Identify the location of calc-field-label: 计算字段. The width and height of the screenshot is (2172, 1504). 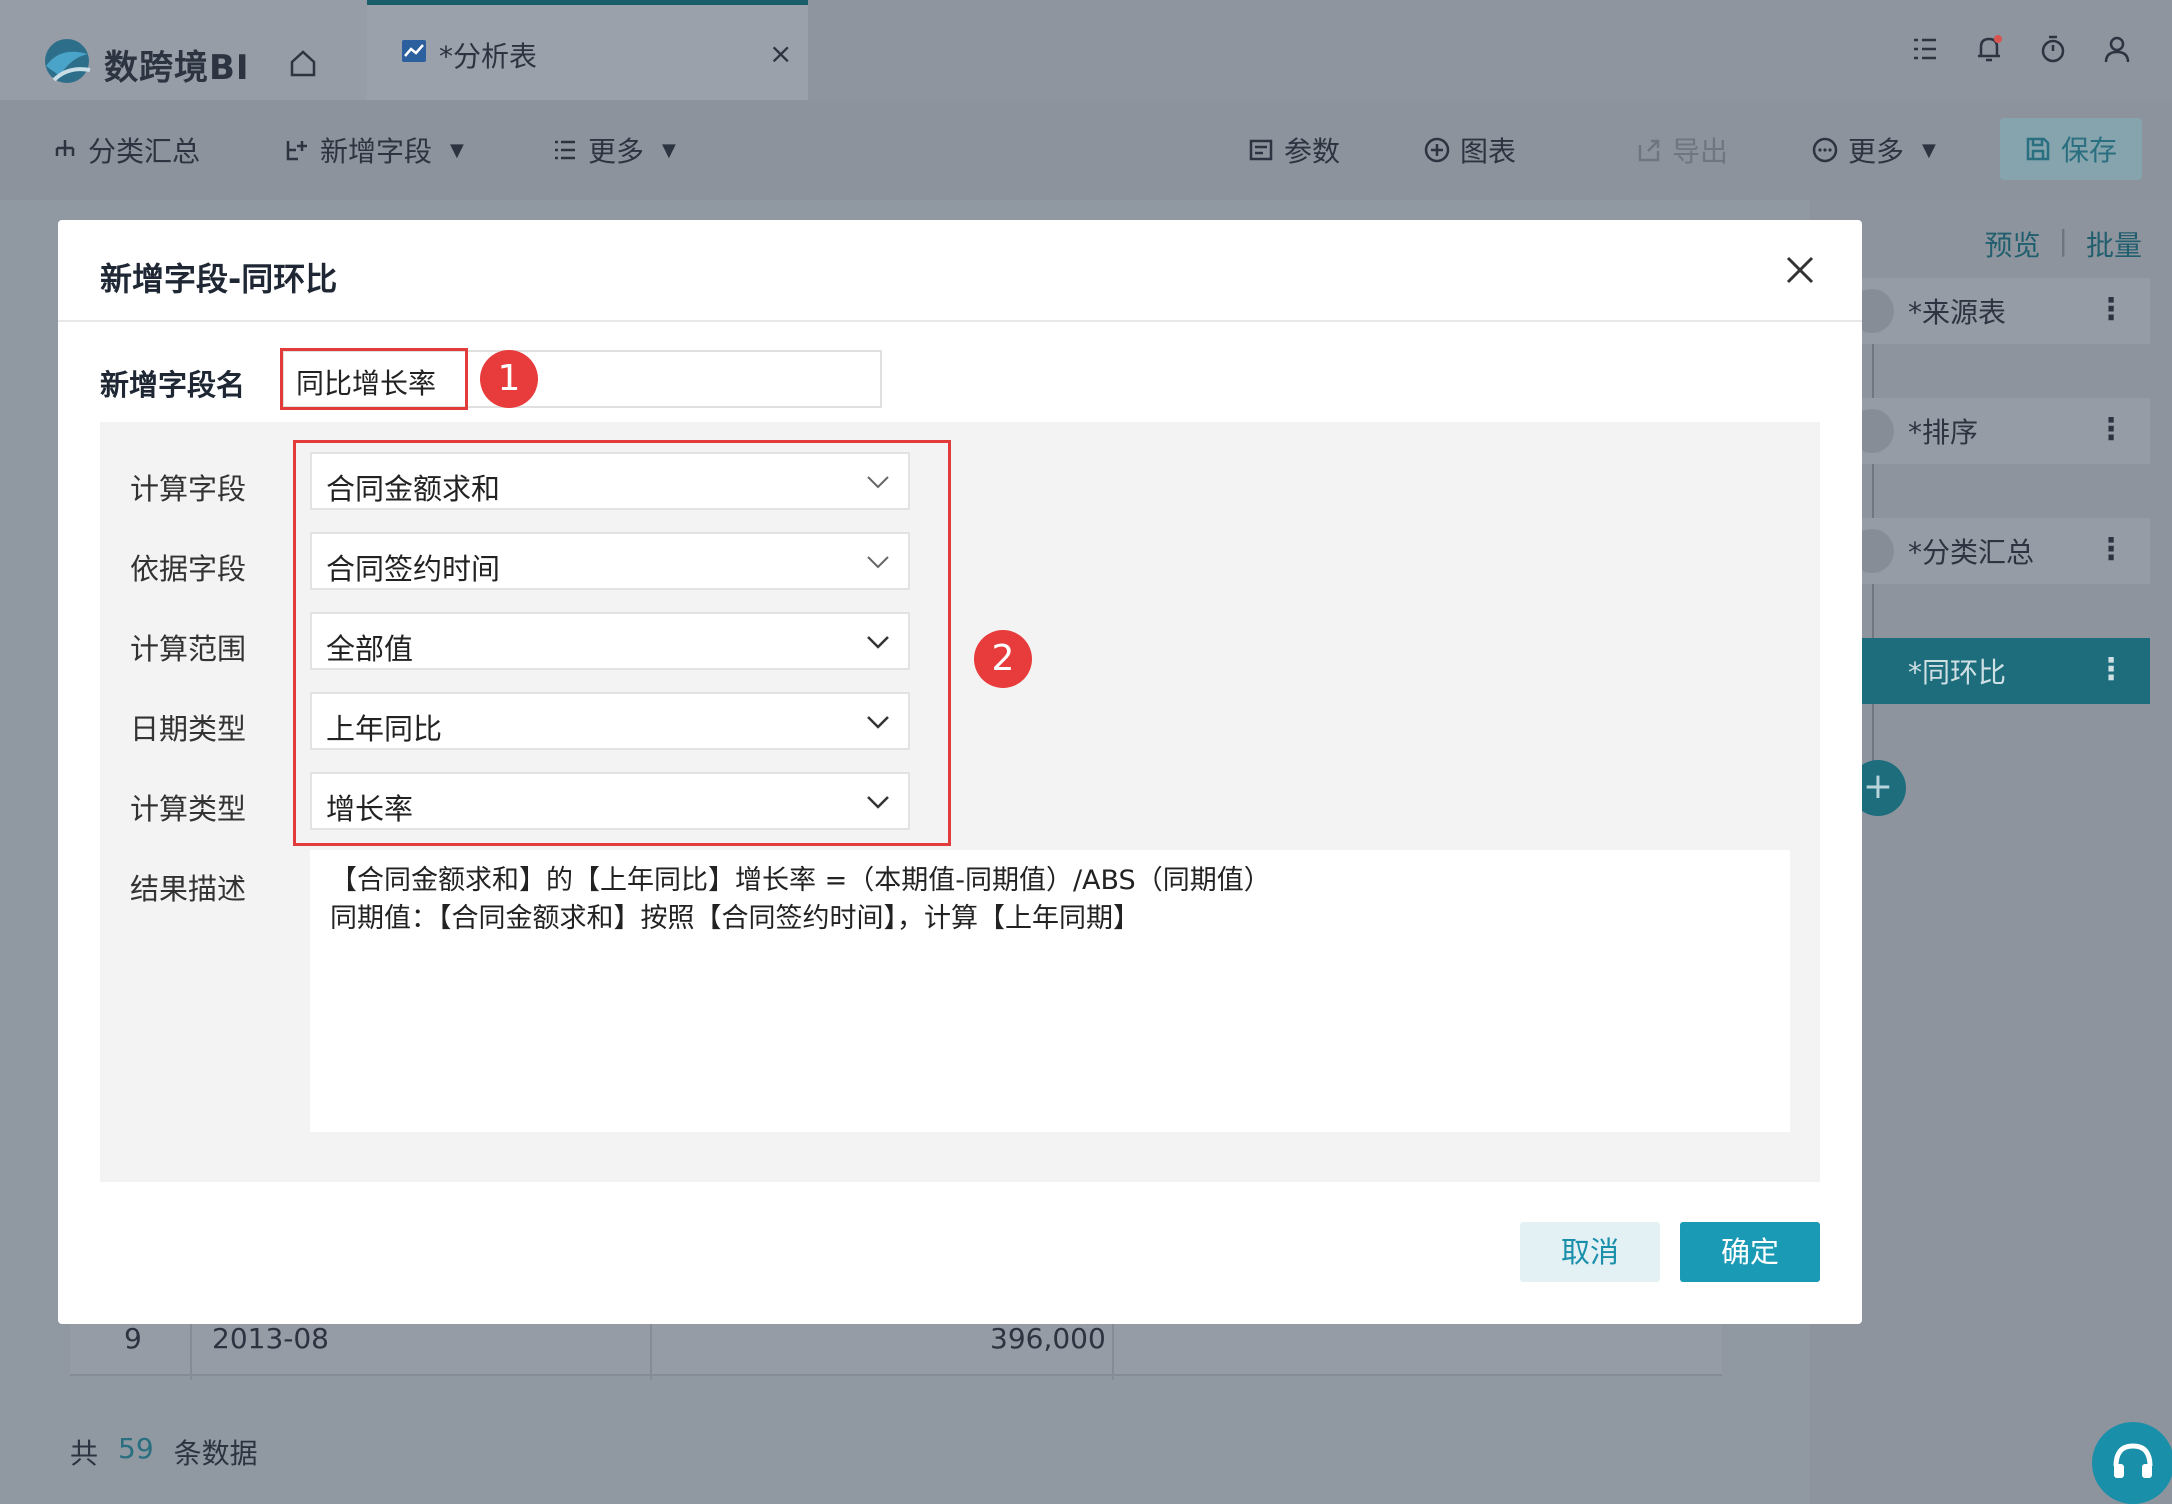
(188, 489).